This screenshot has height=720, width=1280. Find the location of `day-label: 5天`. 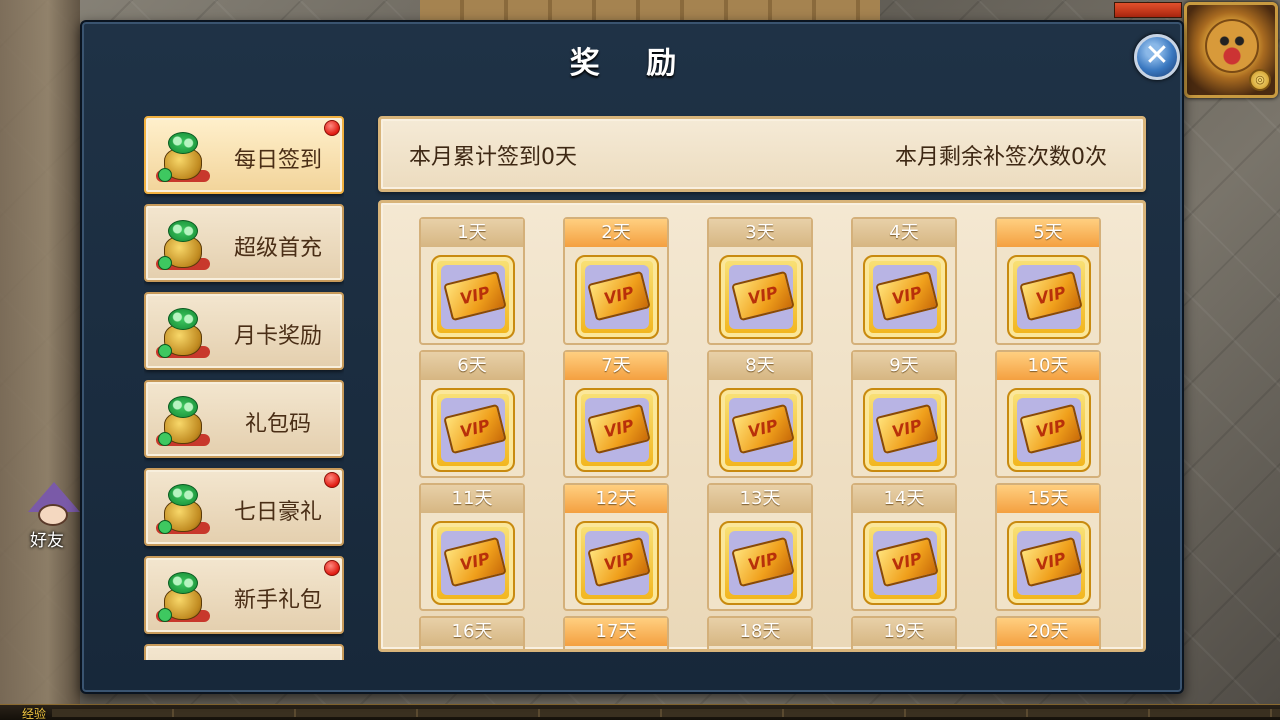

day-label: 5天 is located at coordinates (1048, 233).